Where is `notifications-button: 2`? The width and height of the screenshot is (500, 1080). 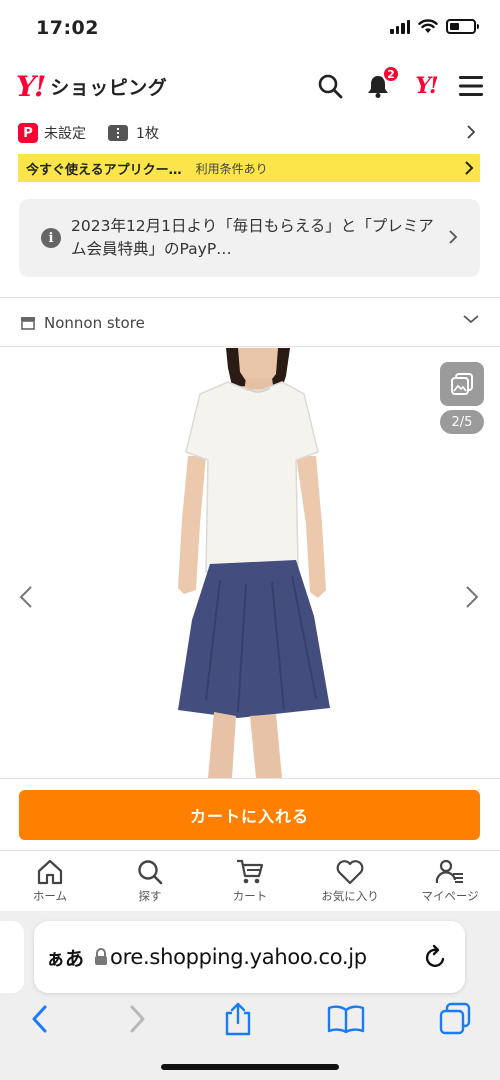
notifications-button: 2 is located at coordinates (381, 83).